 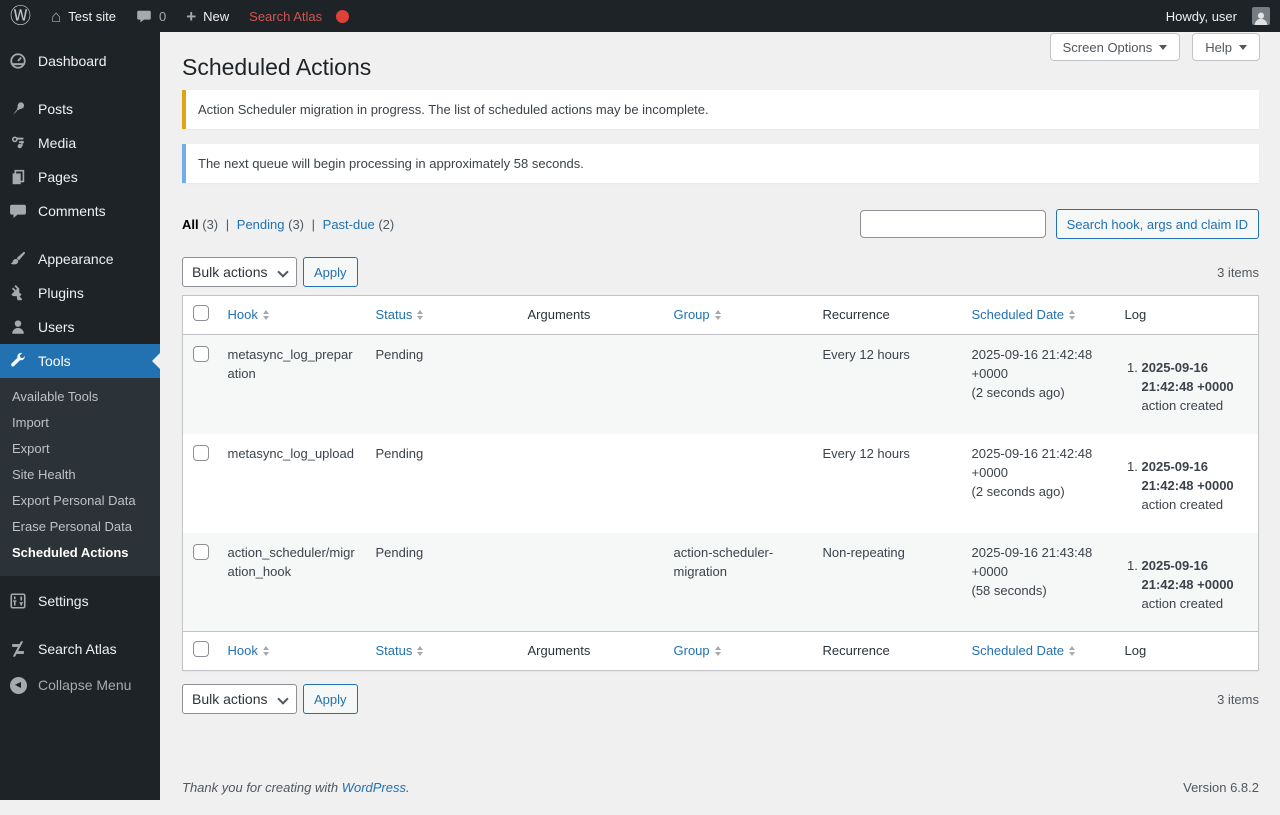 I want to click on sidebar-item-label: Pages, so click(x=58, y=177).